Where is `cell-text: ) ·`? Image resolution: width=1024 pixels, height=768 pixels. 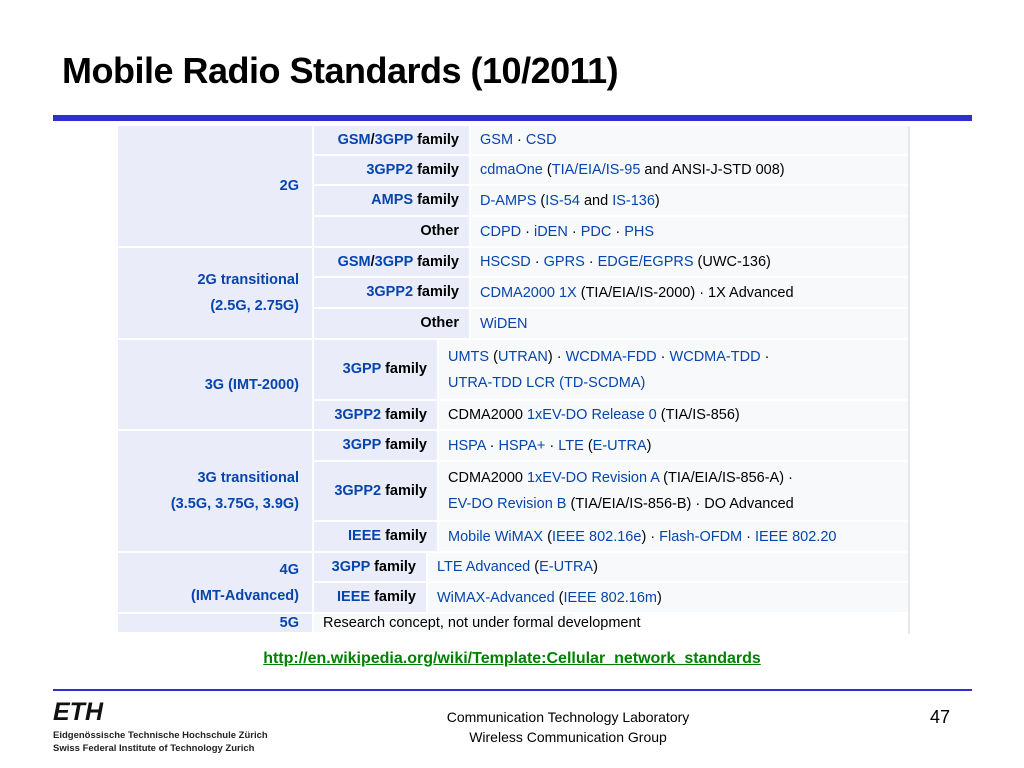 cell-text: ) · is located at coordinates (556, 356).